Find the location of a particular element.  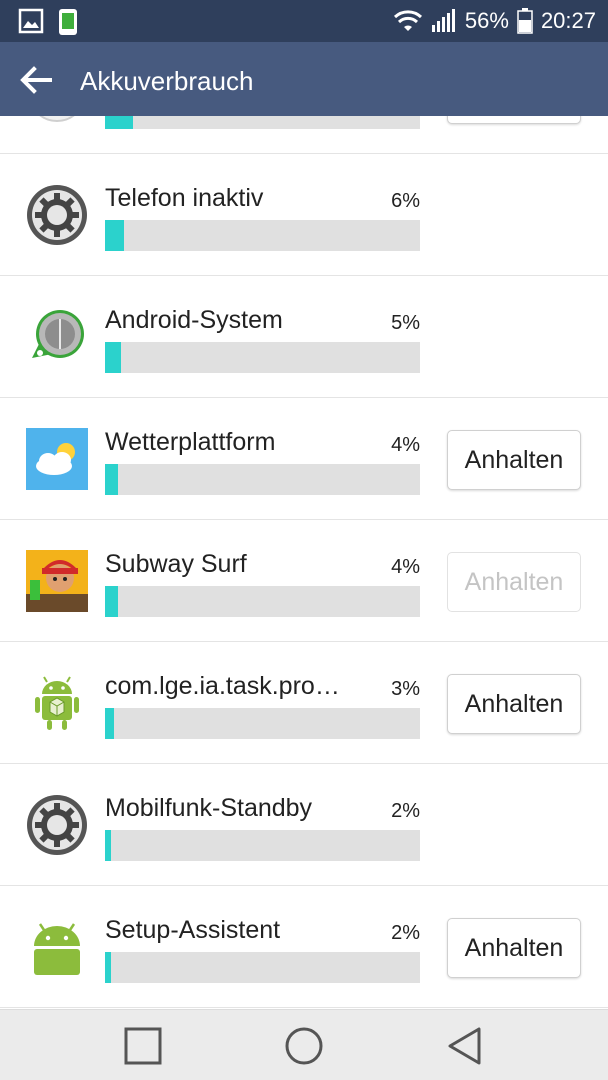

square-icon is located at coordinates (143, 1046).